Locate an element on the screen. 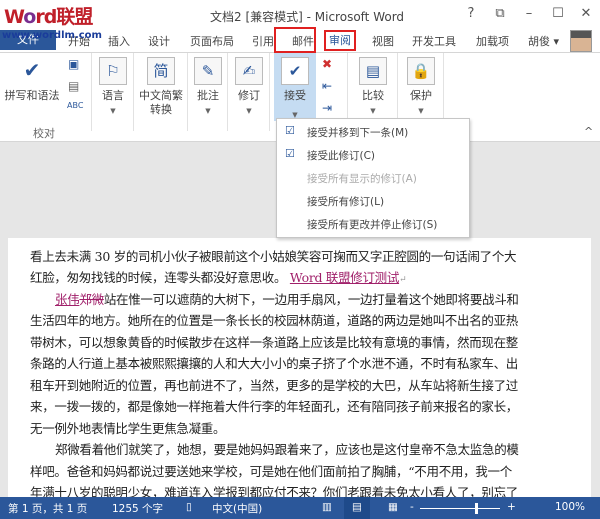 The image size is (600, 519). tab-insert: 插入 is located at coordinates (119, 41).